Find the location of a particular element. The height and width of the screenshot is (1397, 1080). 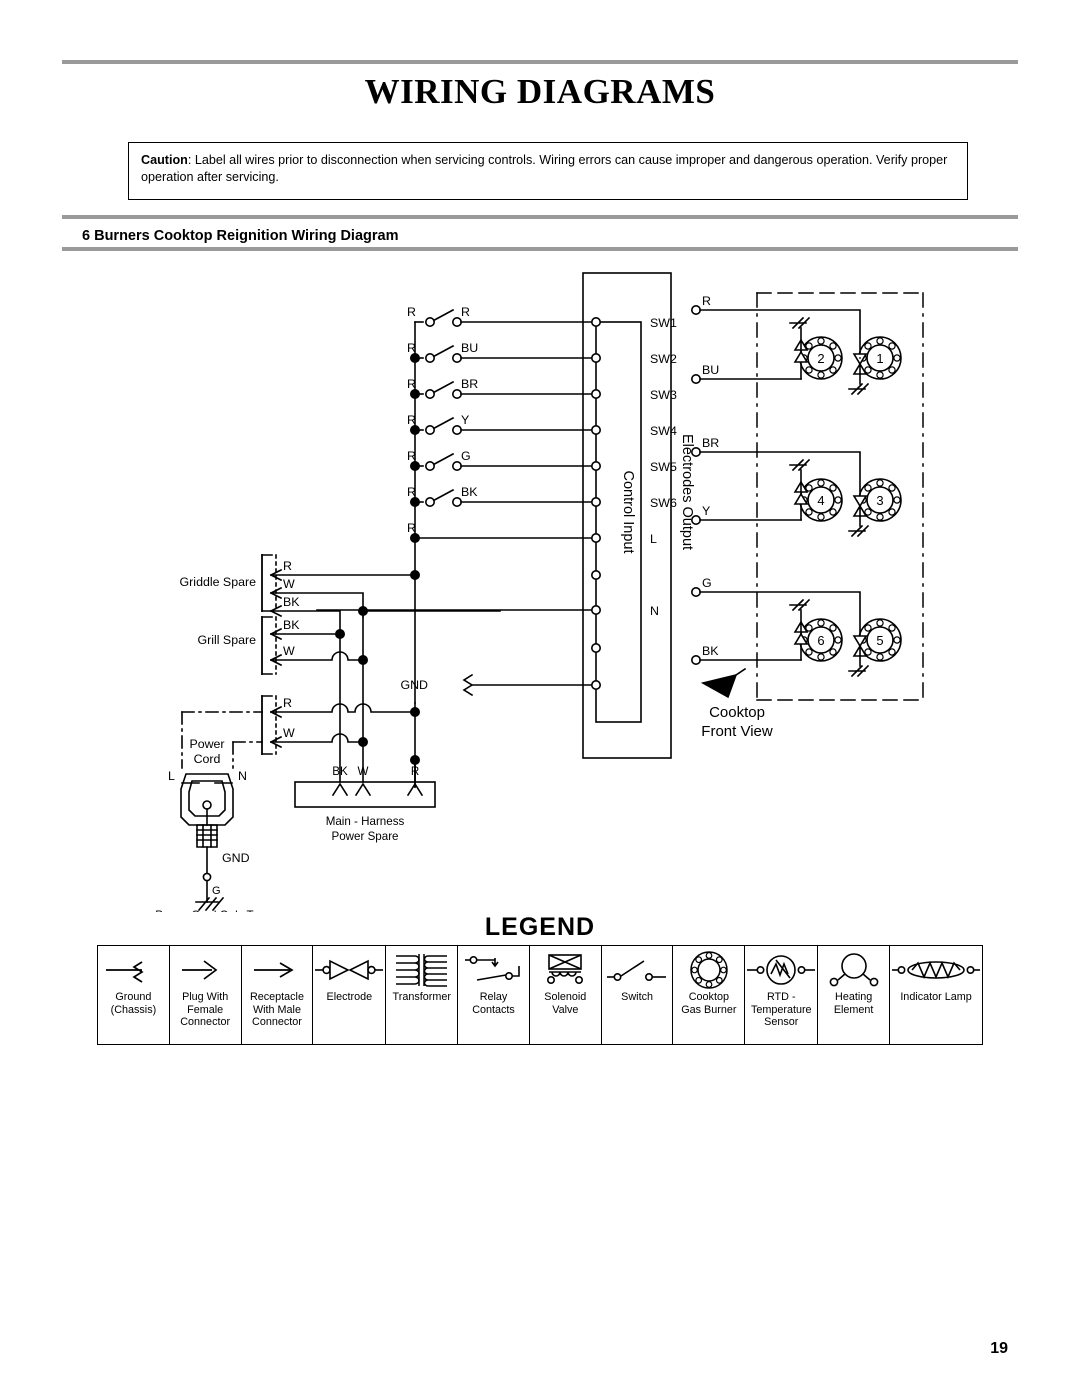

cooktop-view-label-2: Front View is located at coordinates (737, 731).